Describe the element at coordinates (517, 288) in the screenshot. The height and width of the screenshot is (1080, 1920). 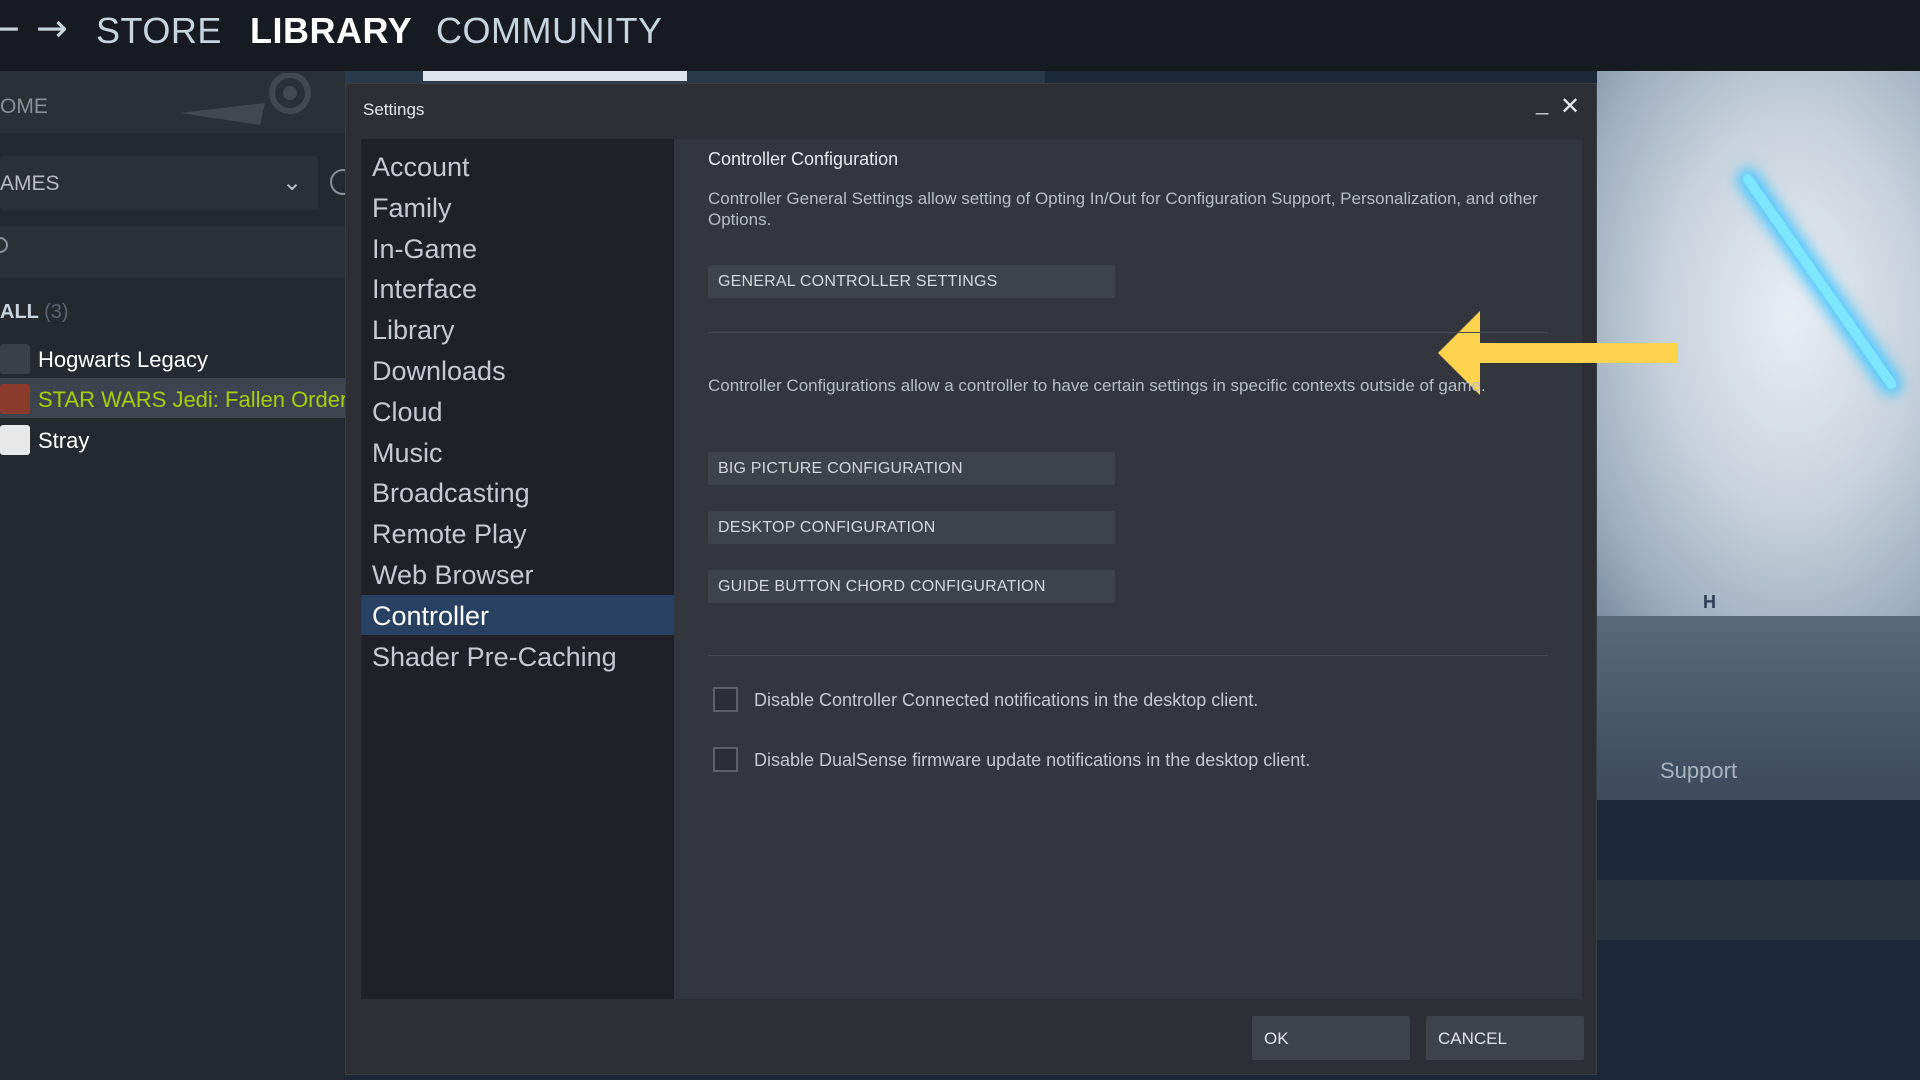
I see `settings-menu-item-interface: Interface` at that location.